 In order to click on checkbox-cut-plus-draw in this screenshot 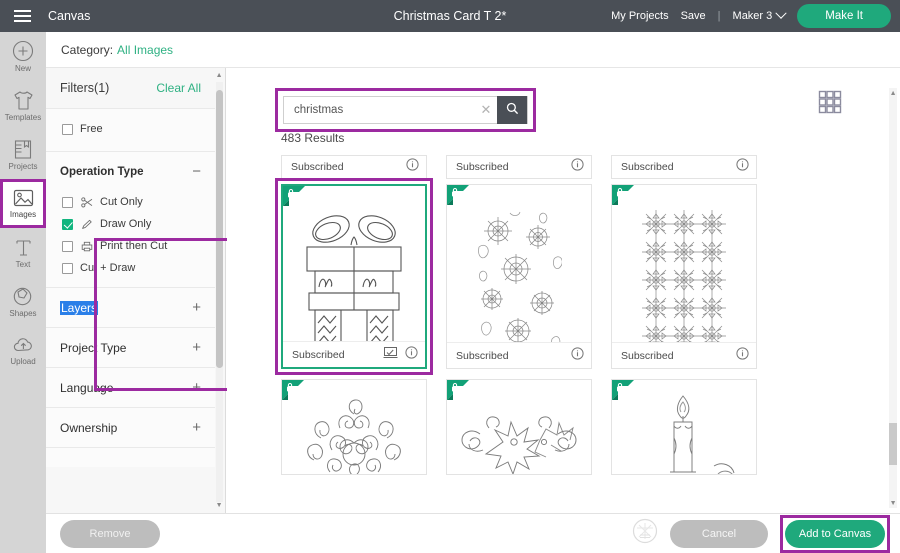, I will do `click(67, 268)`.